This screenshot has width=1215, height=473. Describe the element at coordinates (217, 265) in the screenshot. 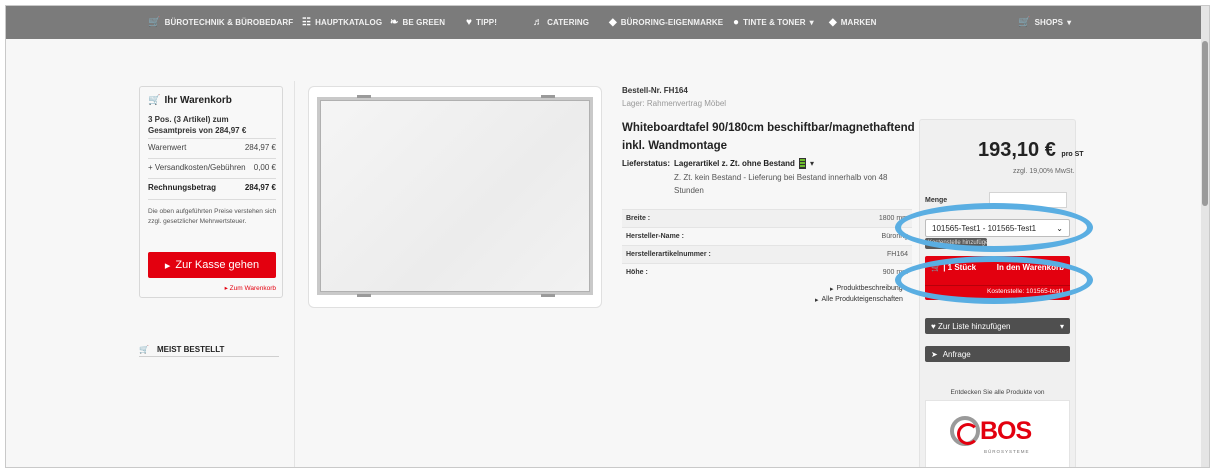

I see `checkout-label: Zur Kasse gehen` at that location.